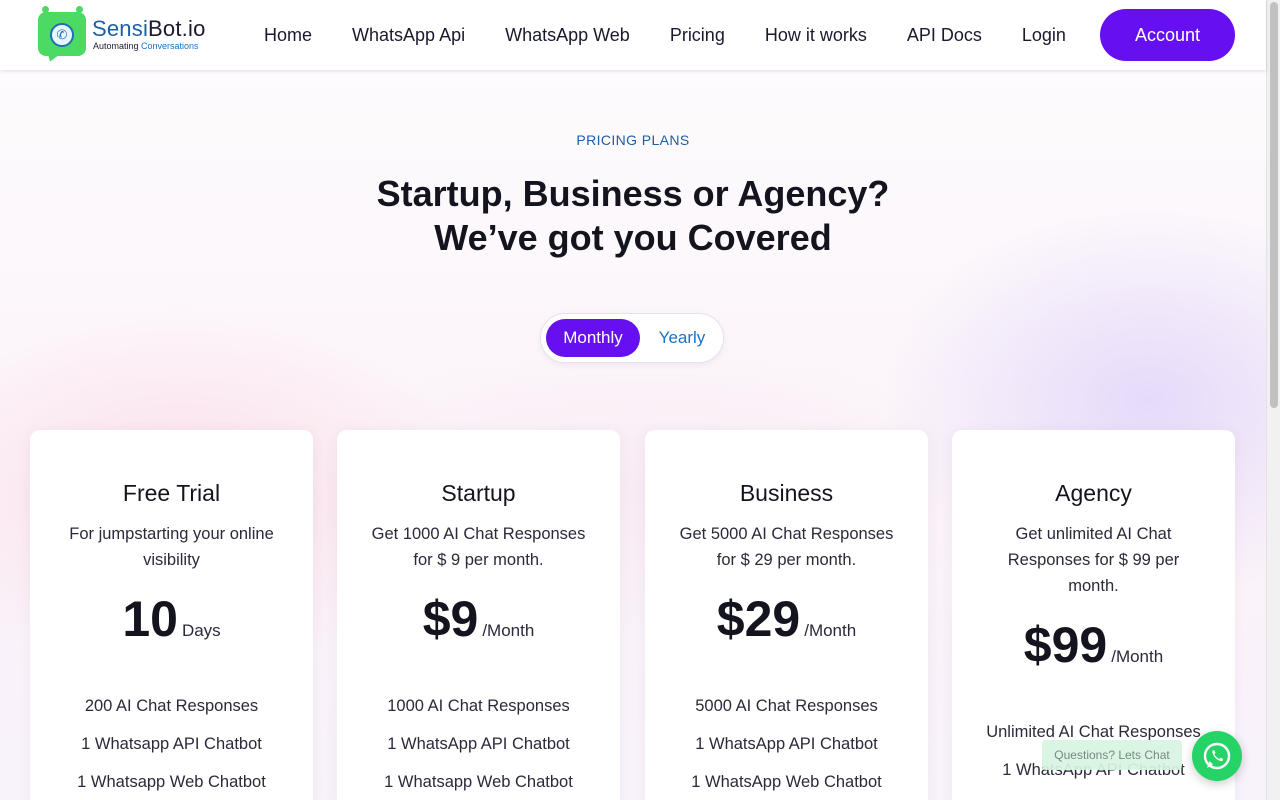 This screenshot has width=1280, height=800. I want to click on logo-wordmark: SensiBot.io, so click(149, 28).